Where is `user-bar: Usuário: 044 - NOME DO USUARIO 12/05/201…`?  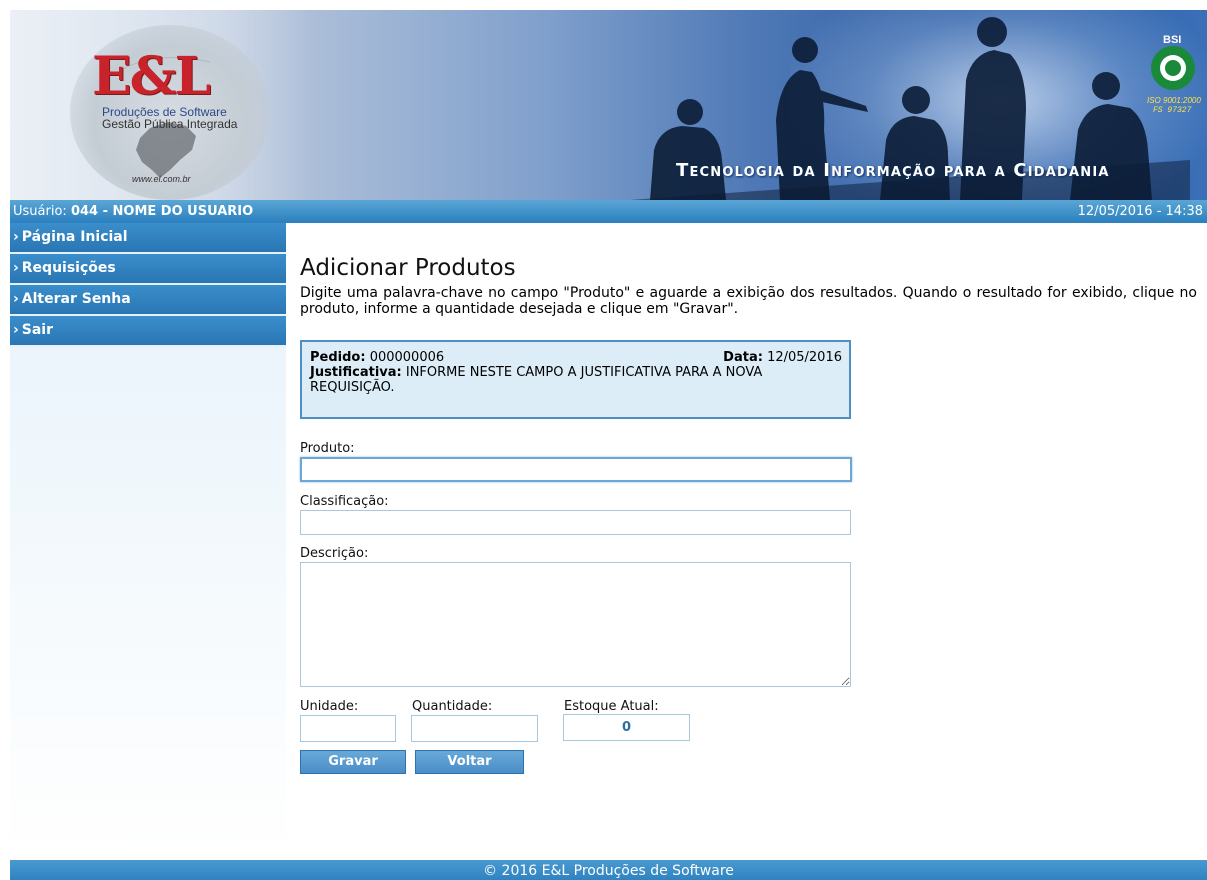 user-bar: Usuário: 044 - NOME DO USUARIO 12/05/201… is located at coordinates (608, 211).